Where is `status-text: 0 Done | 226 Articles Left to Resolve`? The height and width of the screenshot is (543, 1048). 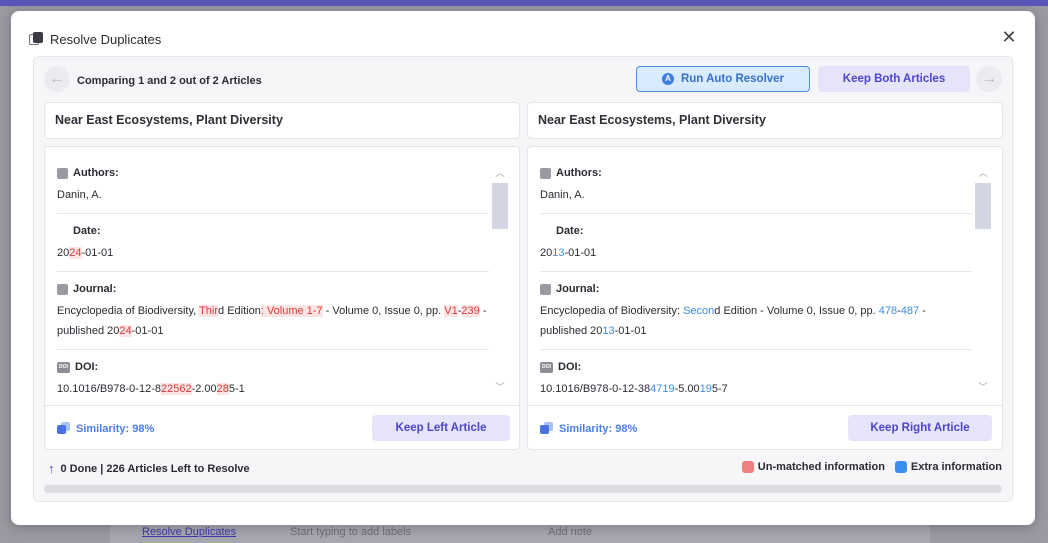
status-text: 0 Done | 226 Articles Left to Resolve is located at coordinates (155, 468).